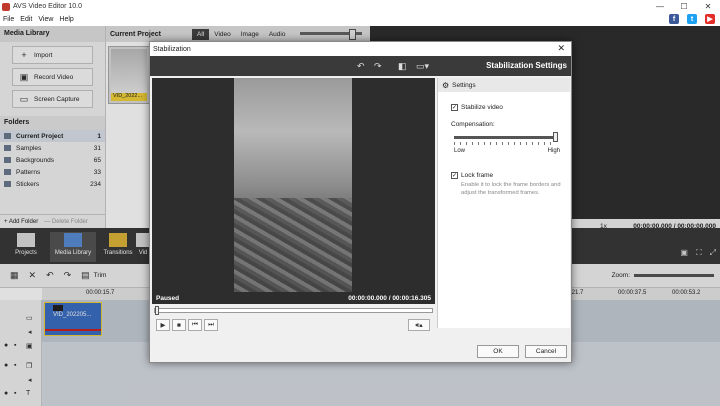  I want to click on social-links: f t ▶, so click(692, 19).